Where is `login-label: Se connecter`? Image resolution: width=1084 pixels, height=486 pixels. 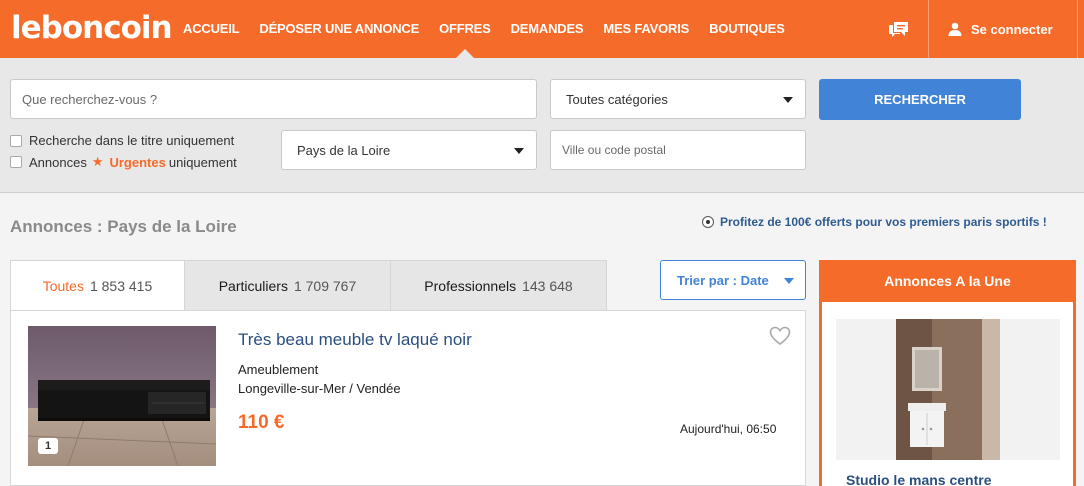
login-label: Se connecter is located at coordinates (1012, 29).